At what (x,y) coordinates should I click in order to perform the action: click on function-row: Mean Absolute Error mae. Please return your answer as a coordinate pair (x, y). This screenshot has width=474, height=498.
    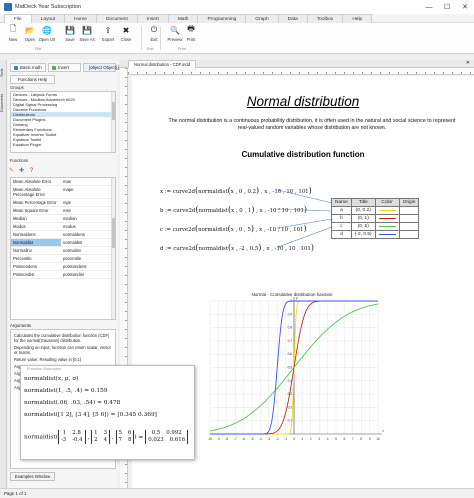
    Looking at the image, I should click on (63, 182).